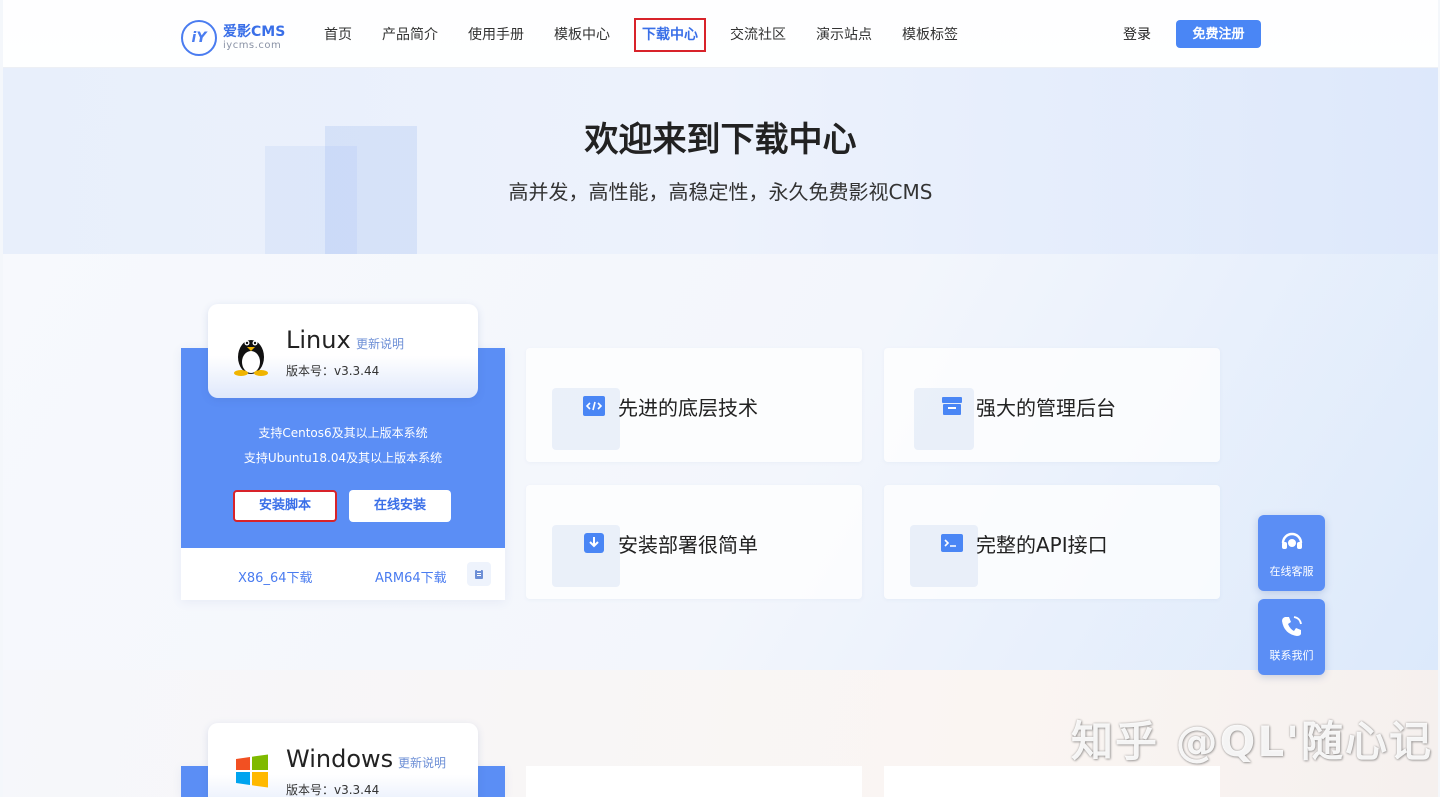 The height and width of the screenshot is (797, 1440). I want to click on feature-card-api: 完整的API接口, so click(1052, 542).